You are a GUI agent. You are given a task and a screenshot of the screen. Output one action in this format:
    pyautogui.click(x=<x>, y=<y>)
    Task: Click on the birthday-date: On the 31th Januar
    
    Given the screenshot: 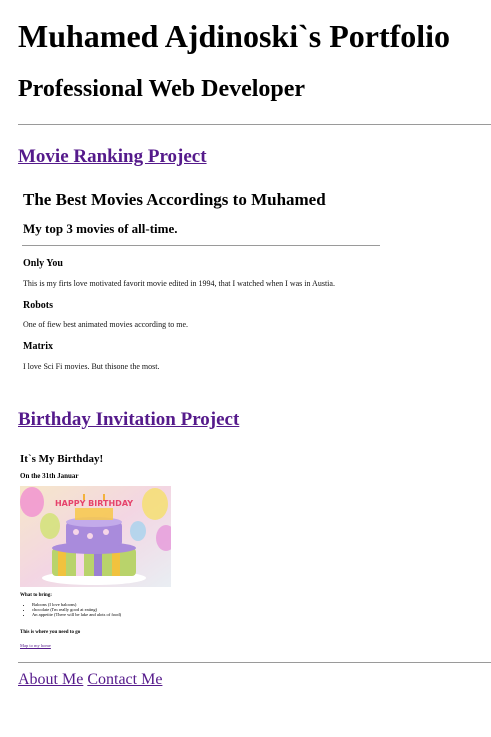 What is the action you would take?
    pyautogui.click(x=49, y=476)
    